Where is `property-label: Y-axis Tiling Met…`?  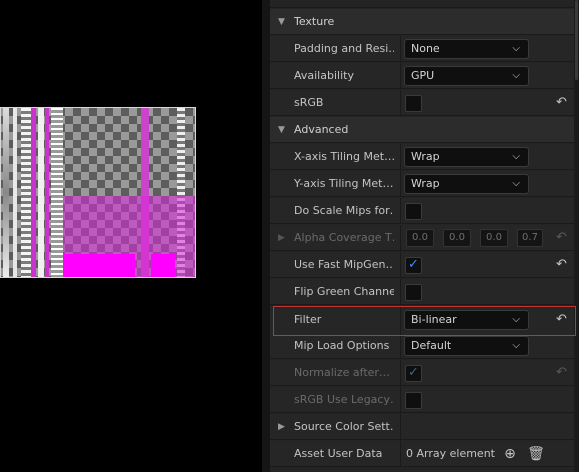 property-label: Y-axis Tiling Met… is located at coordinates (344, 183).